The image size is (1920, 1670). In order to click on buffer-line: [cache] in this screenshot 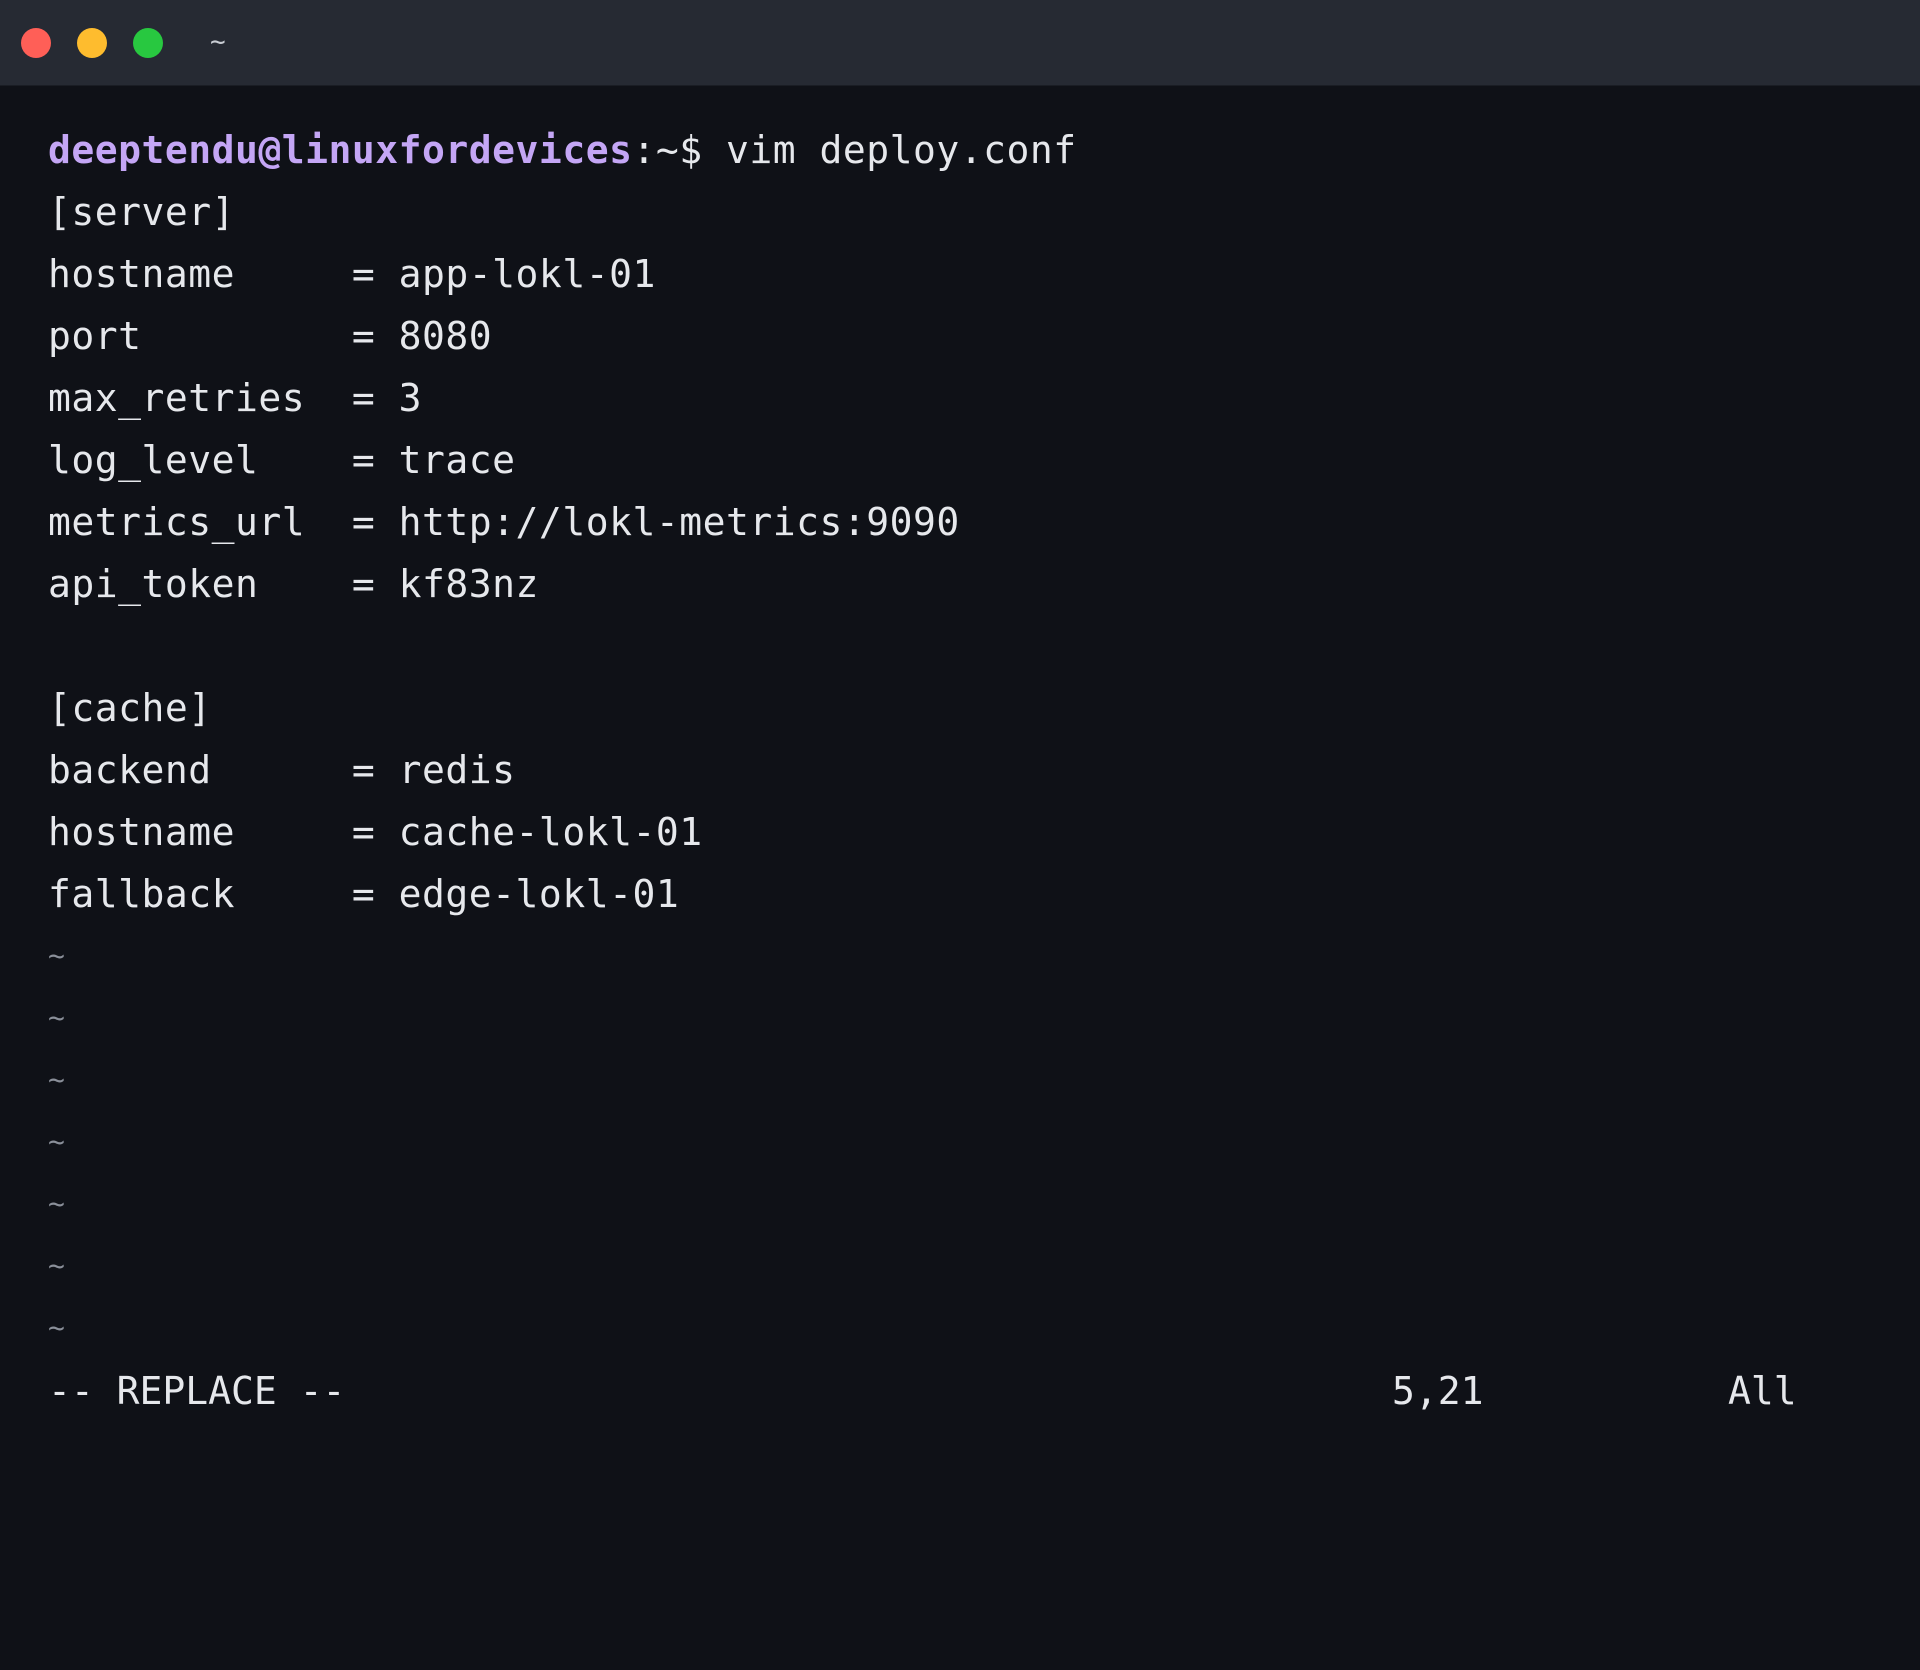, I will do `click(968, 708)`.